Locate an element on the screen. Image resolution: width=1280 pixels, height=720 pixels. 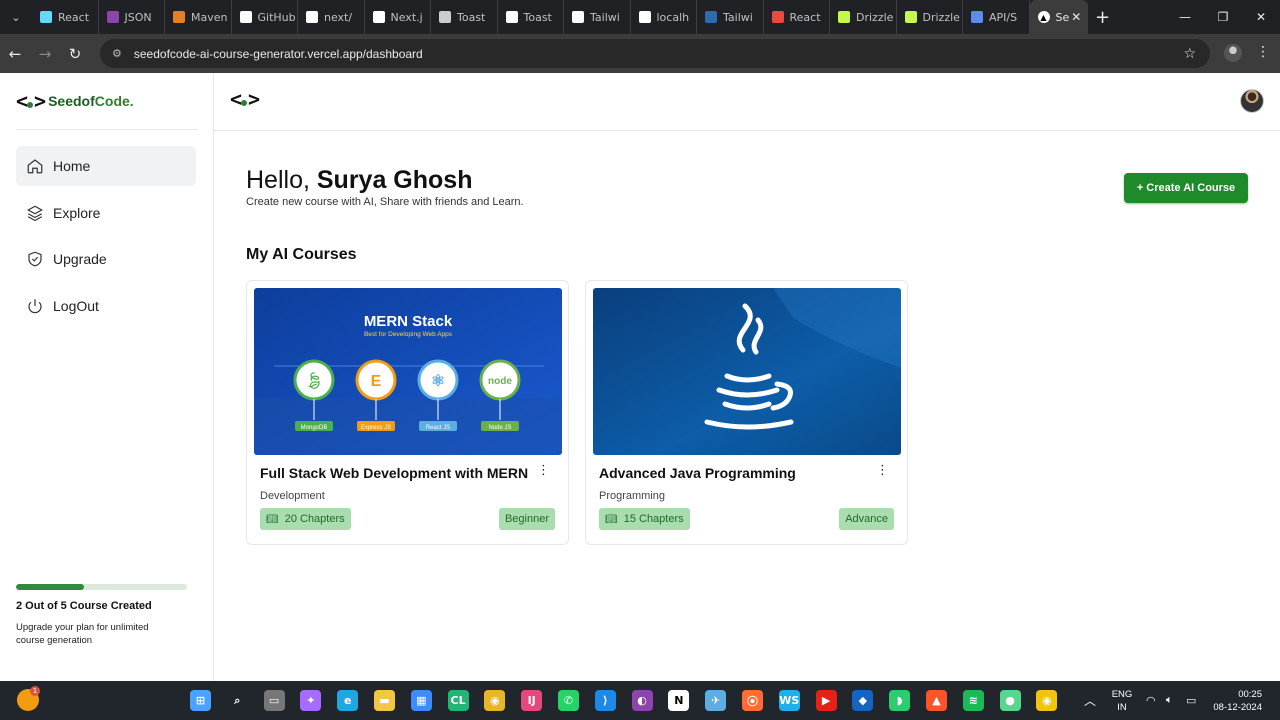
browser-tab: GitHub is located at coordinates (265, 17).